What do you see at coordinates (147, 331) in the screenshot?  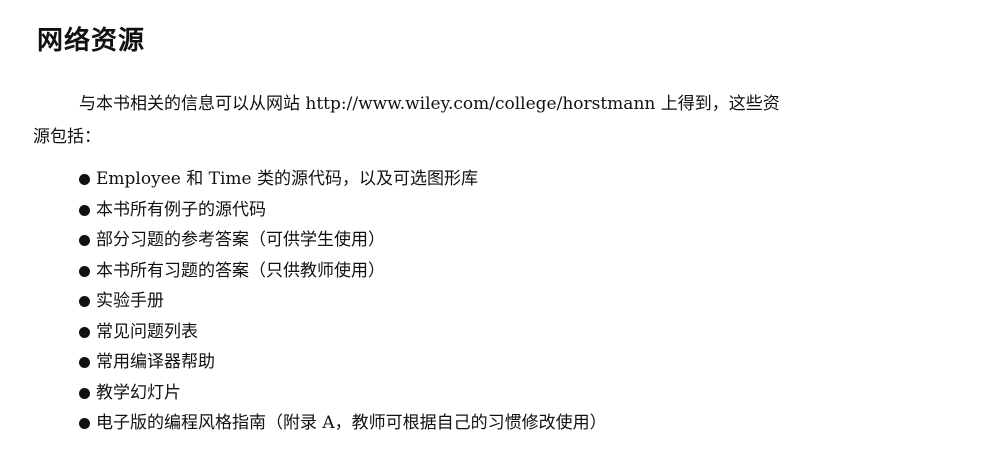 I see `list-item-text: 常见问题列表` at bounding box center [147, 331].